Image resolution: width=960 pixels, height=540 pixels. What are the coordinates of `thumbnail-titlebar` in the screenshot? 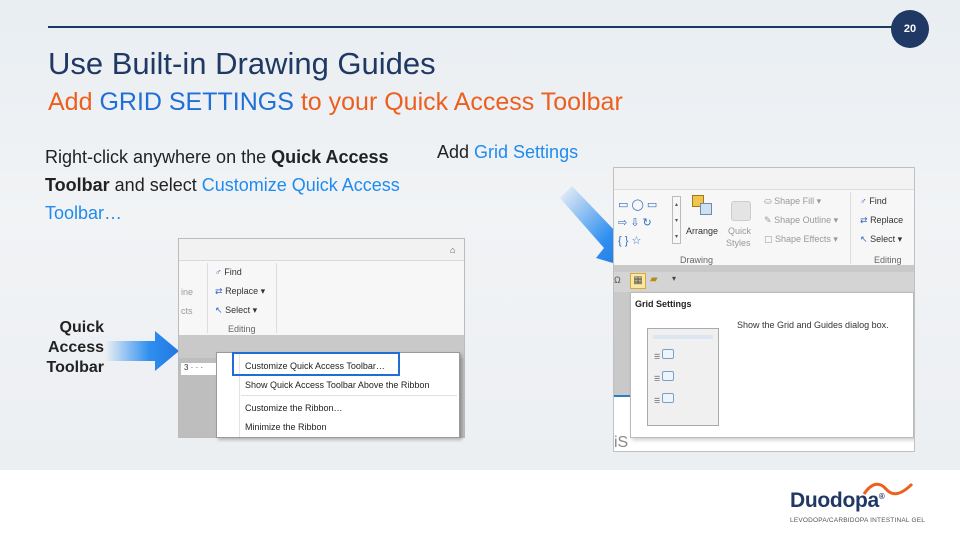 It's located at (683, 337).